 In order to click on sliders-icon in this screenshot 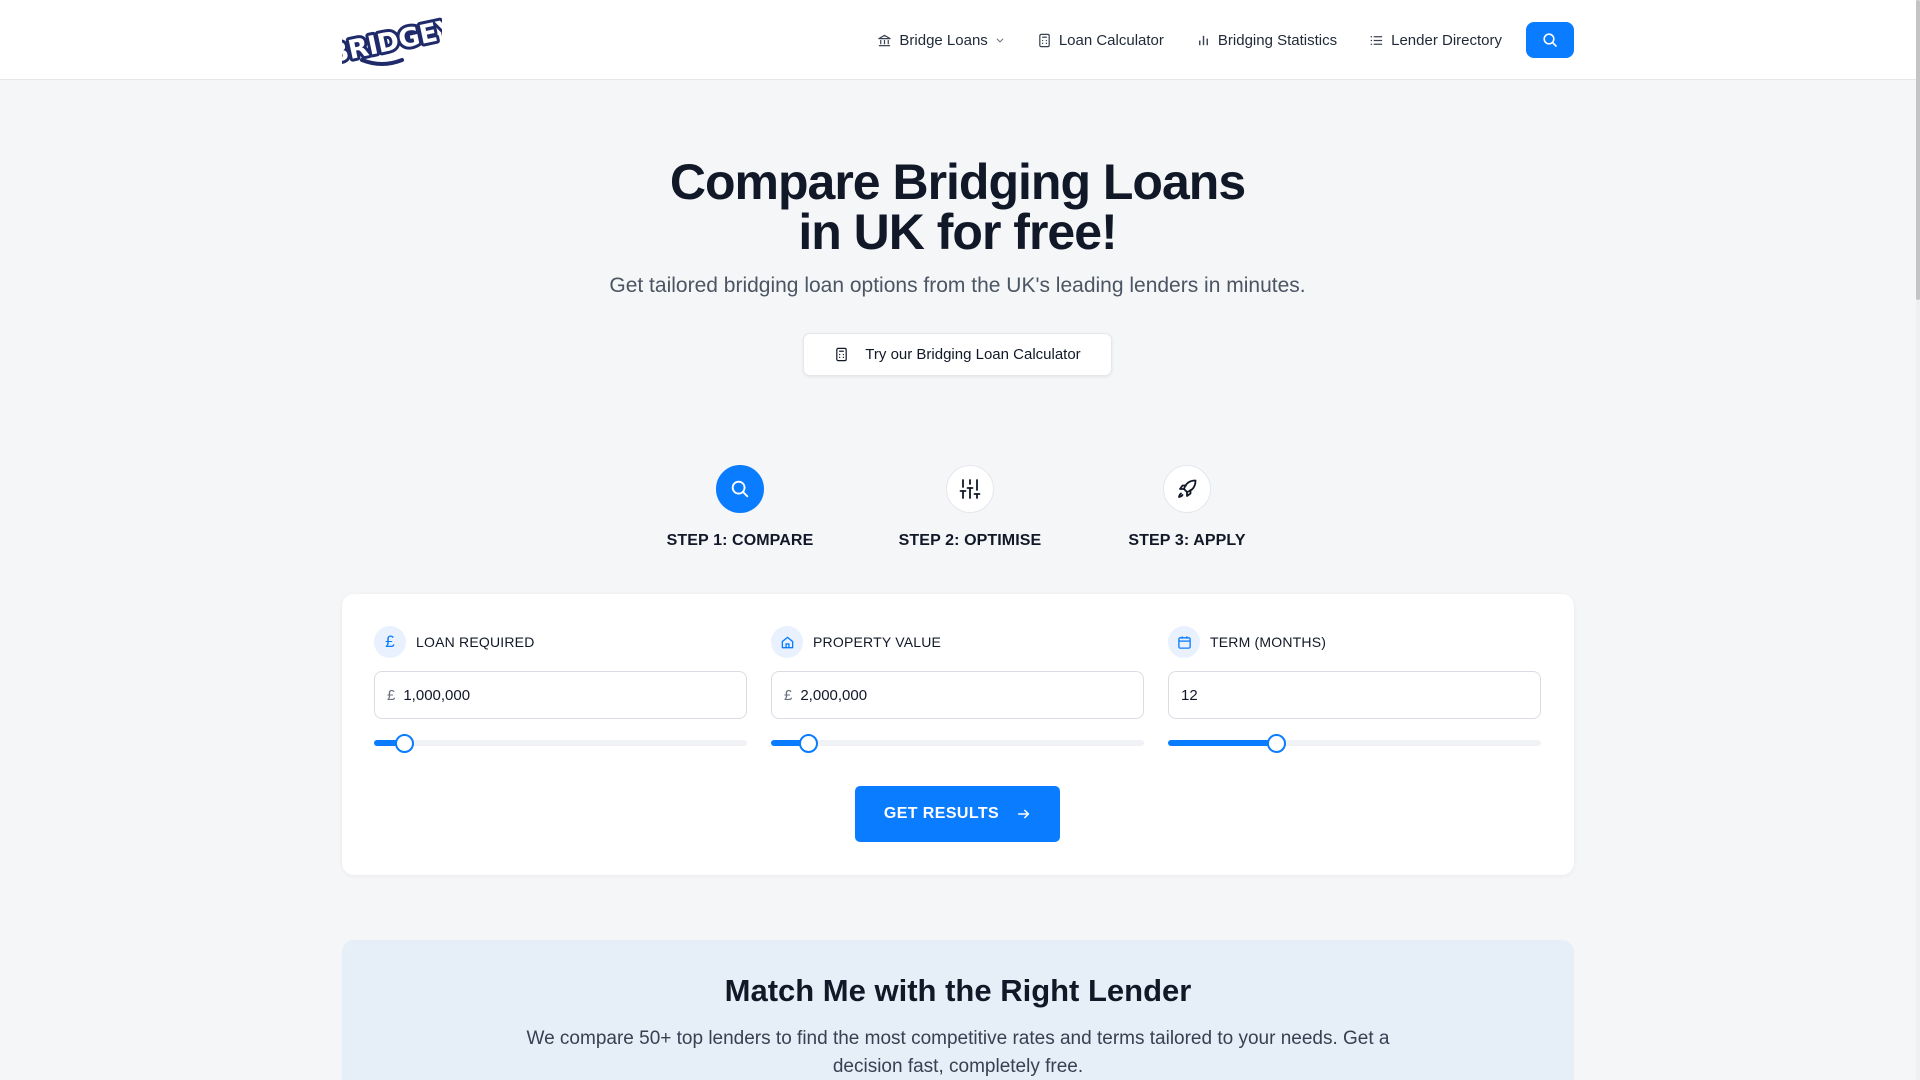, I will do `click(970, 489)`.